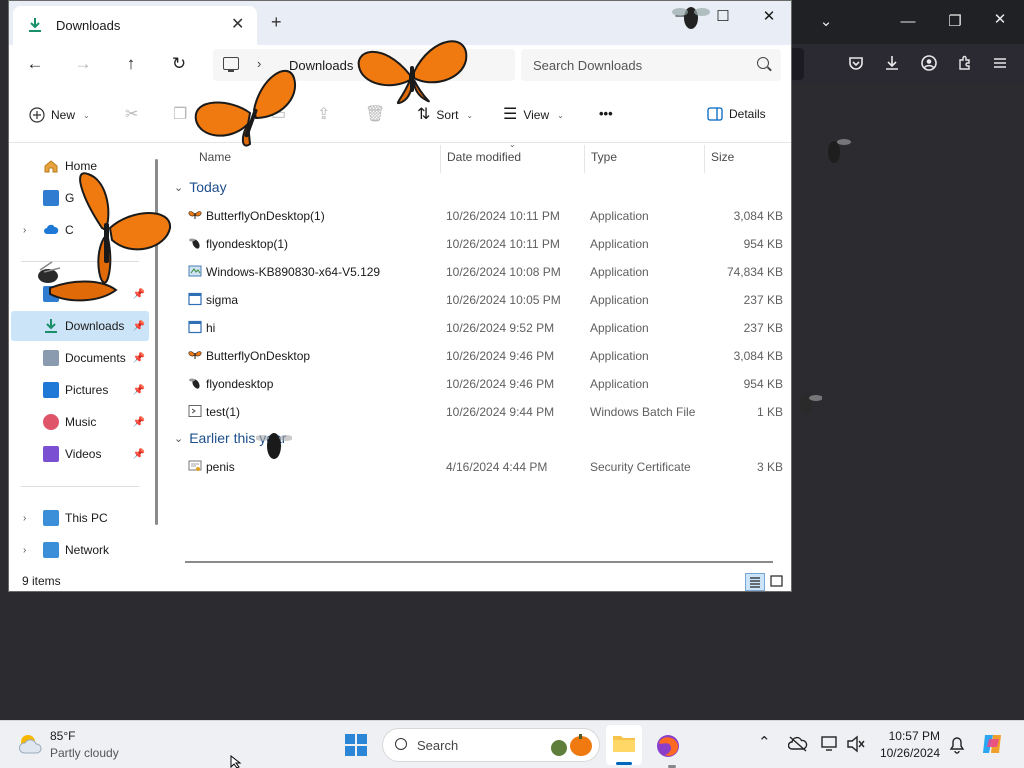 The height and width of the screenshot is (768, 1024). What do you see at coordinates (588, 65) in the screenshot?
I see `search-placeholder: Search Downloads` at bounding box center [588, 65].